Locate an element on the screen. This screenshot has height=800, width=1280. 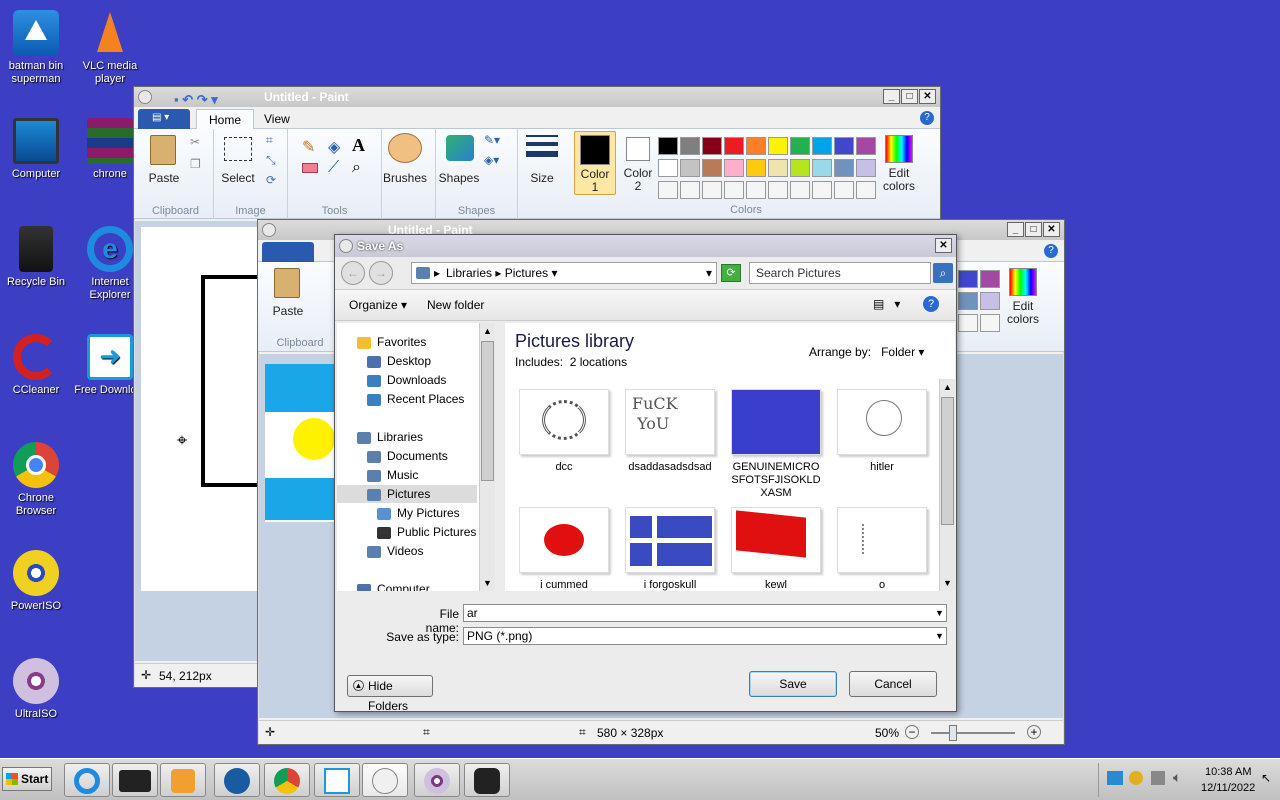
nav-desktop: Desktop is located at coordinates (399, 361).